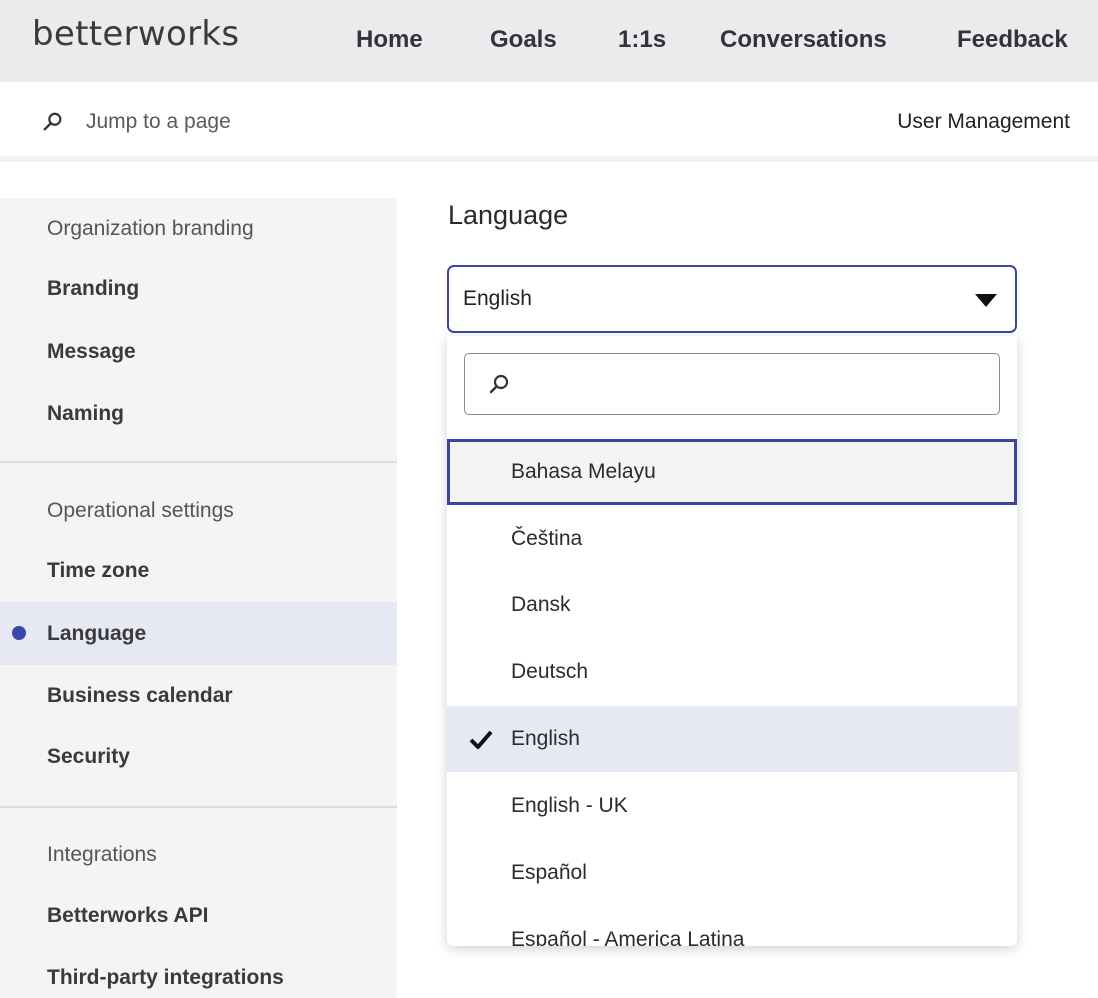 This screenshot has width=1098, height=998. What do you see at coordinates (135, 34) in the screenshot?
I see `betterworks-logo: betterworks` at bounding box center [135, 34].